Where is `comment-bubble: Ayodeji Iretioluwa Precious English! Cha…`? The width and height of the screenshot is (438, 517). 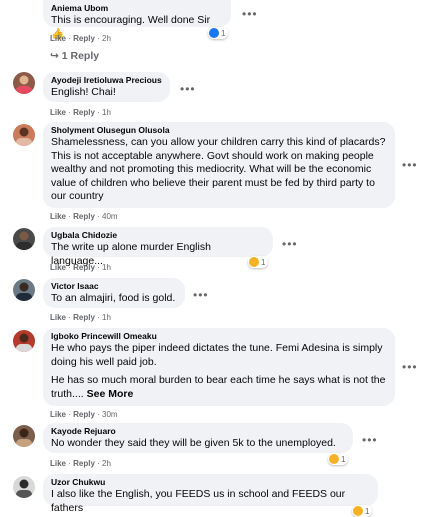 comment-bubble: Ayodeji Iretioluwa Precious English! Cha… is located at coordinates (106, 87).